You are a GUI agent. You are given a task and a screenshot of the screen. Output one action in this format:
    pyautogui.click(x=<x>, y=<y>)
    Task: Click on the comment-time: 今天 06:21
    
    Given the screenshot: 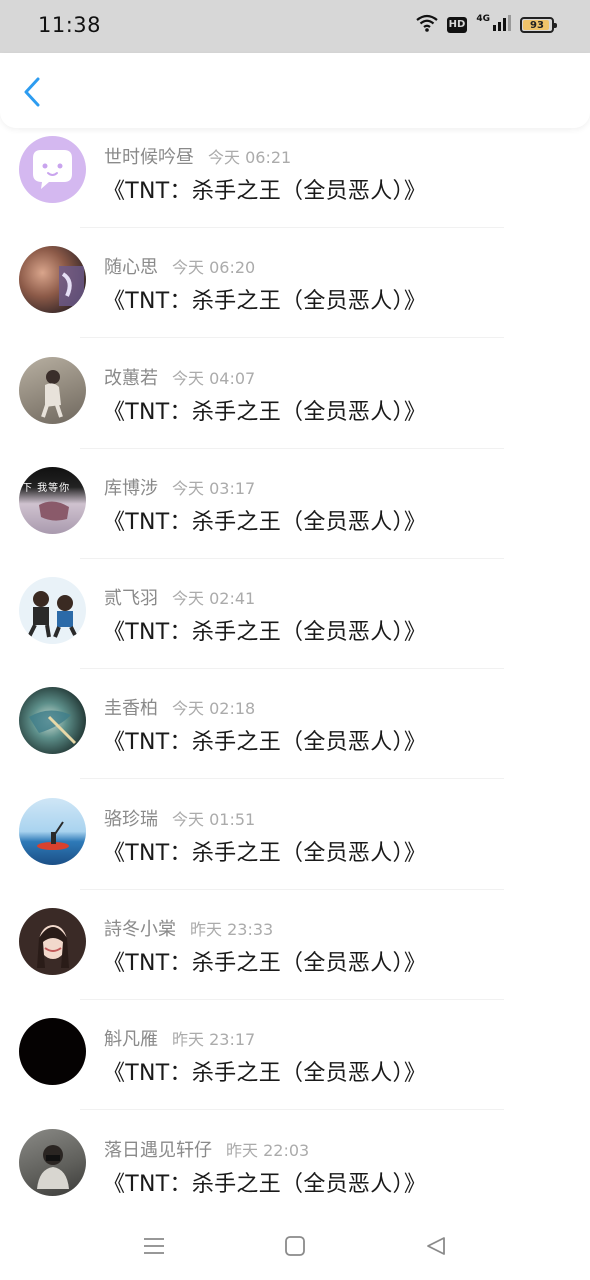 What is the action you would take?
    pyautogui.click(x=250, y=157)
    